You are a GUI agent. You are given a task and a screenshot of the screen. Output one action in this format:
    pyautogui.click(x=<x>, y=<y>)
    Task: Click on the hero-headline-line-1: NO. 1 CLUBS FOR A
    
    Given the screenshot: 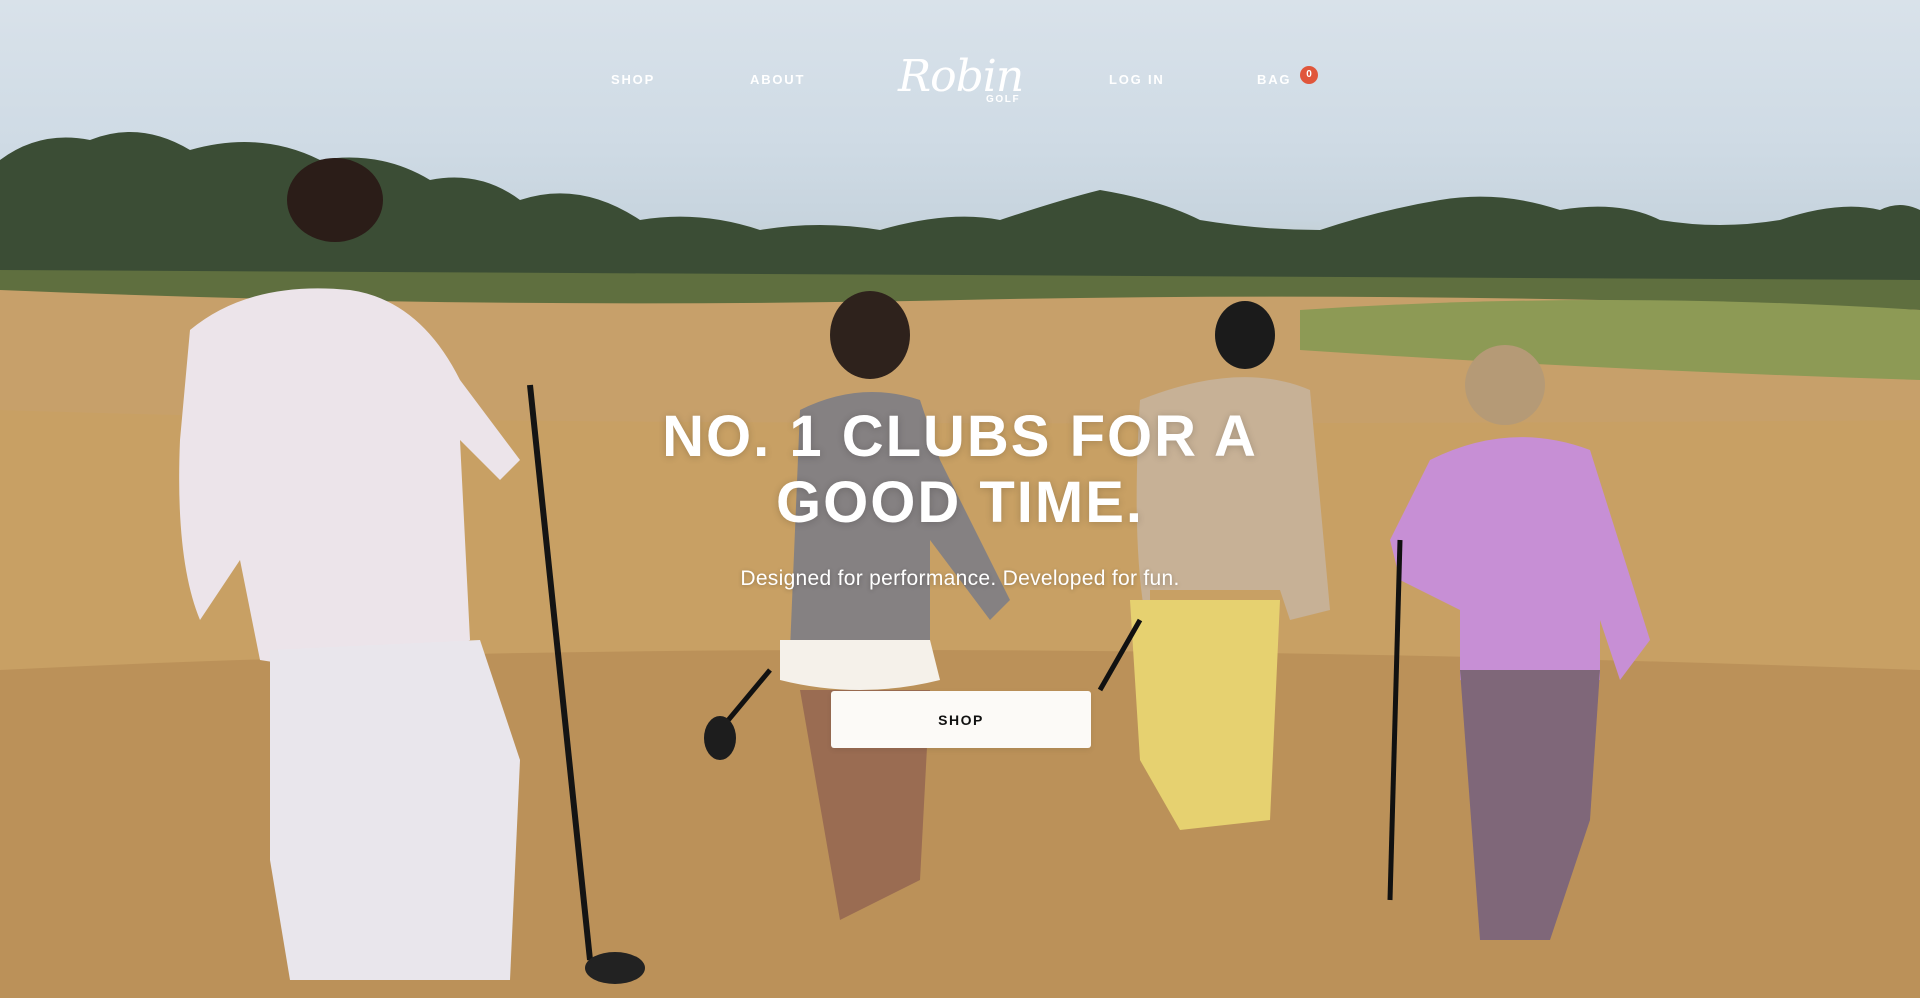 What is the action you would take?
    pyautogui.click(x=960, y=436)
    